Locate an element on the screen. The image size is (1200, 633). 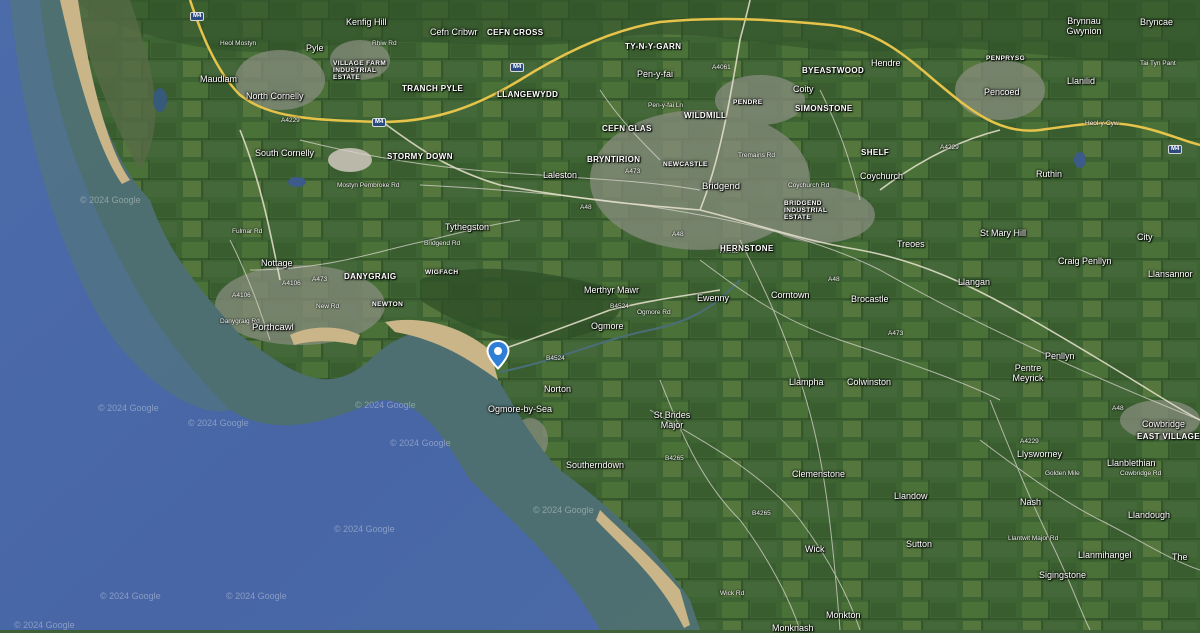
road-label: Golden Mile is located at coordinates (1062, 473).